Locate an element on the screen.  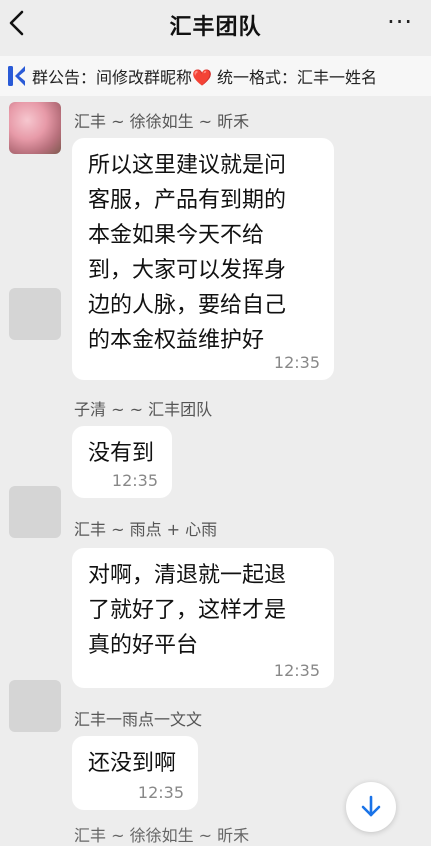
back-arrow-icon is located at coordinates (19, 23).